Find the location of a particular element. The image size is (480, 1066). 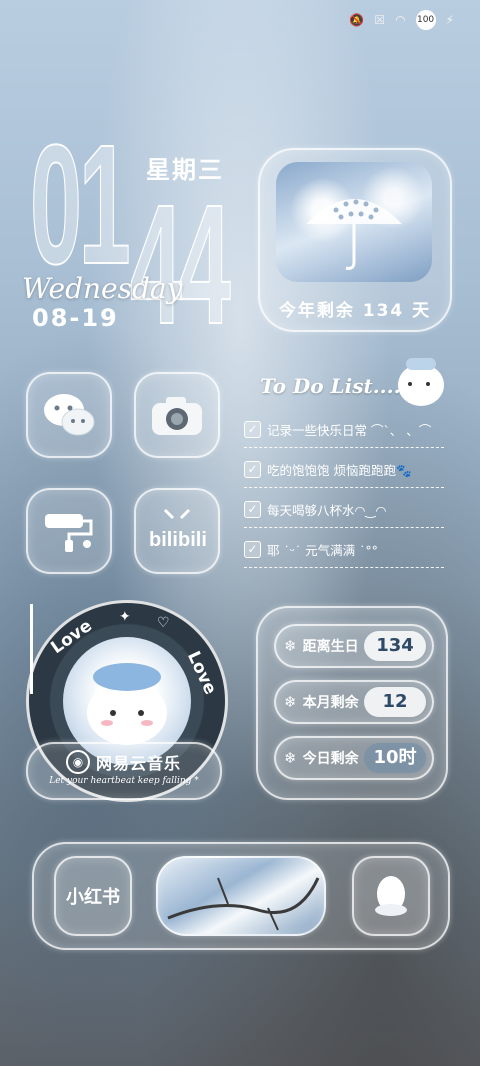

xiaohongshu-app-icon: 小红书 is located at coordinates (93, 896).